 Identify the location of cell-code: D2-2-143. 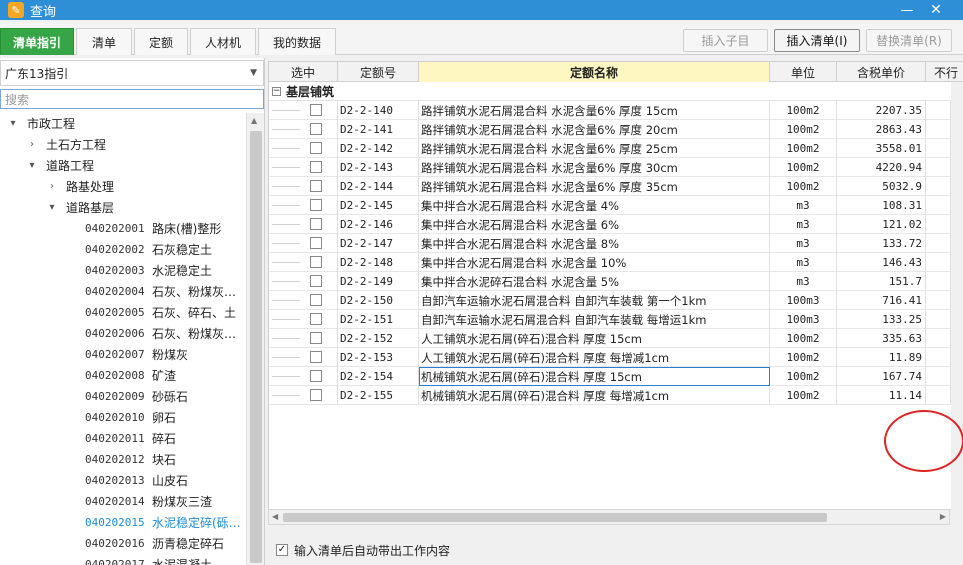
(378, 167).